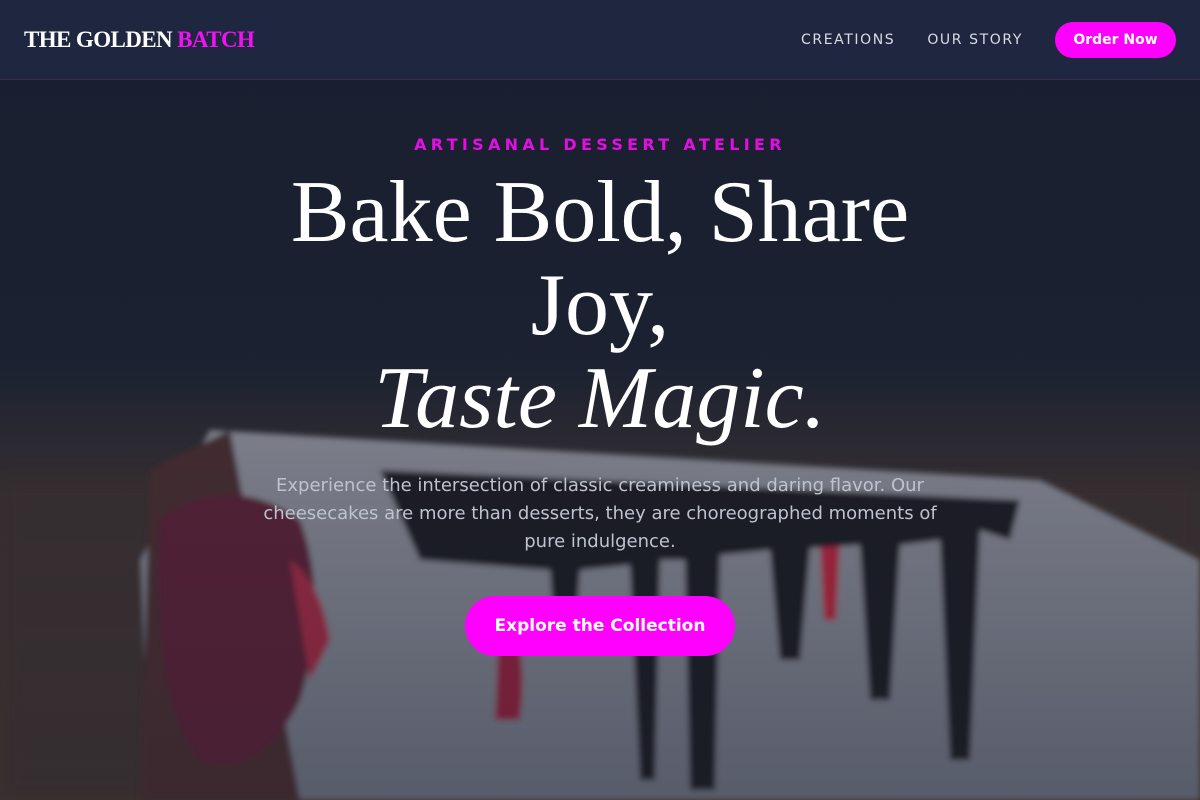 This screenshot has height=800, width=1200. Describe the element at coordinates (600, 398) in the screenshot. I see `headline-line-3: Taste Magic.` at that location.